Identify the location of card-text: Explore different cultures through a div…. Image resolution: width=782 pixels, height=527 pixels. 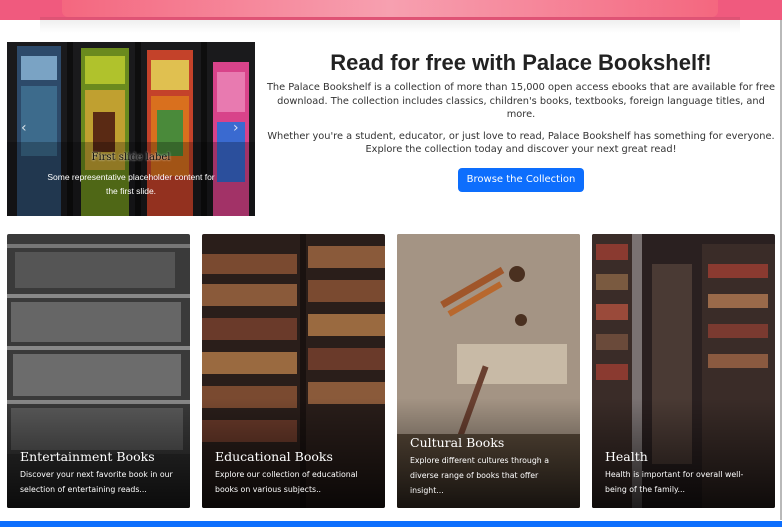
(479, 475).